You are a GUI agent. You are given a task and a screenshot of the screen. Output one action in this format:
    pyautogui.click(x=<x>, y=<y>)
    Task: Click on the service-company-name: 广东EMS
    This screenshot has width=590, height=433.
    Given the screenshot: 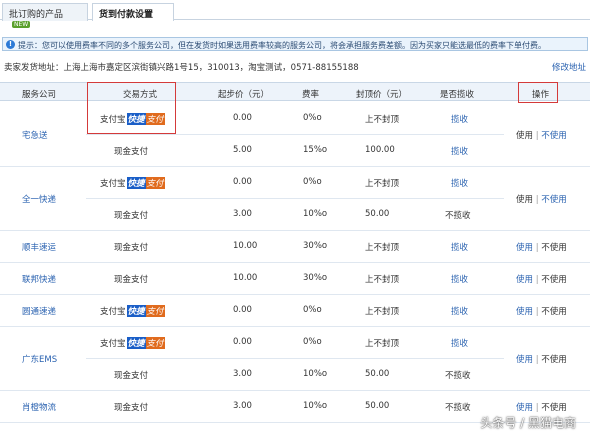 What is the action you would take?
    pyautogui.click(x=39, y=359)
    